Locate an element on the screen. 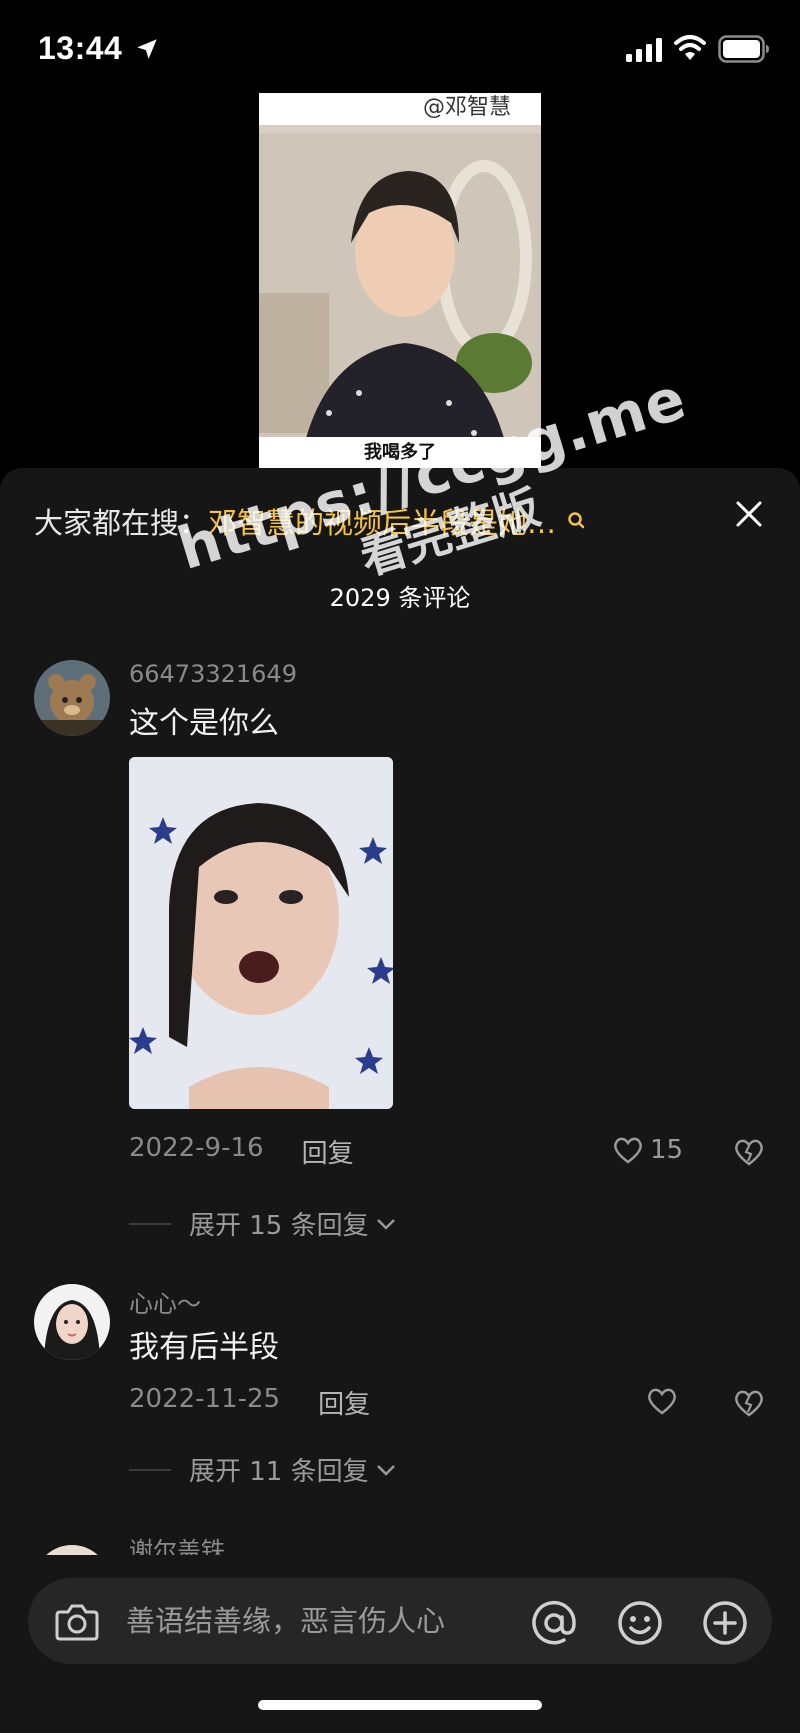  plus-icon is located at coordinates (725, 1623).